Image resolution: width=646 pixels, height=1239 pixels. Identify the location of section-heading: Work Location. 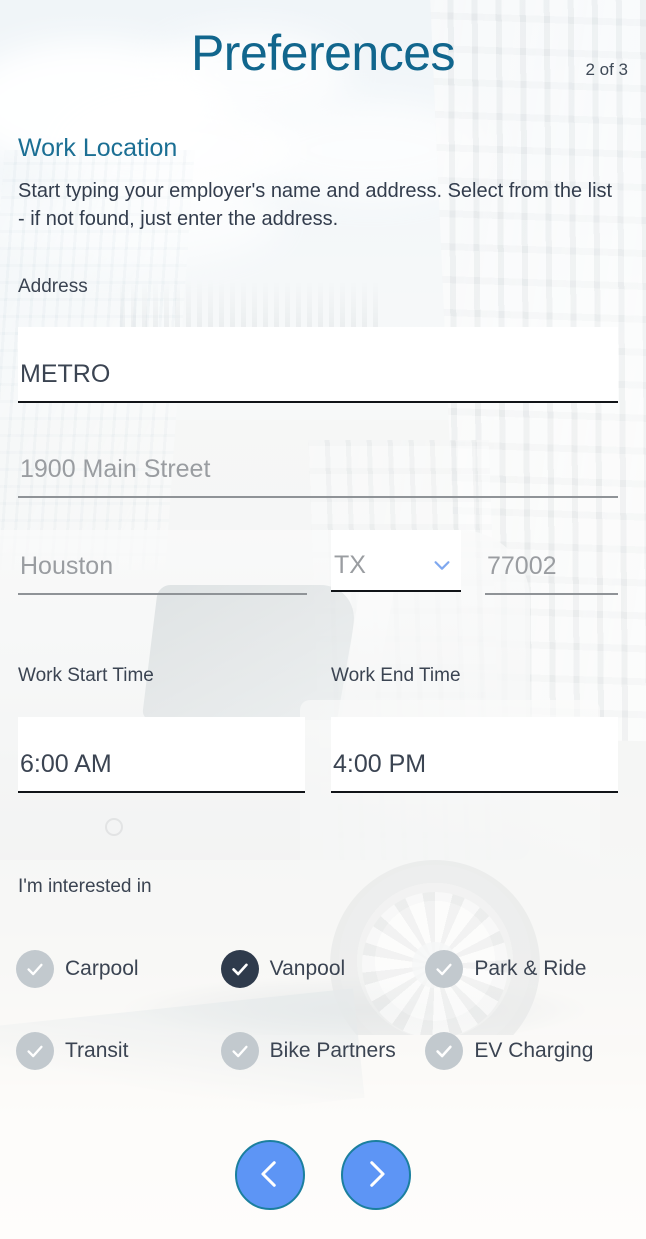
(98, 148).